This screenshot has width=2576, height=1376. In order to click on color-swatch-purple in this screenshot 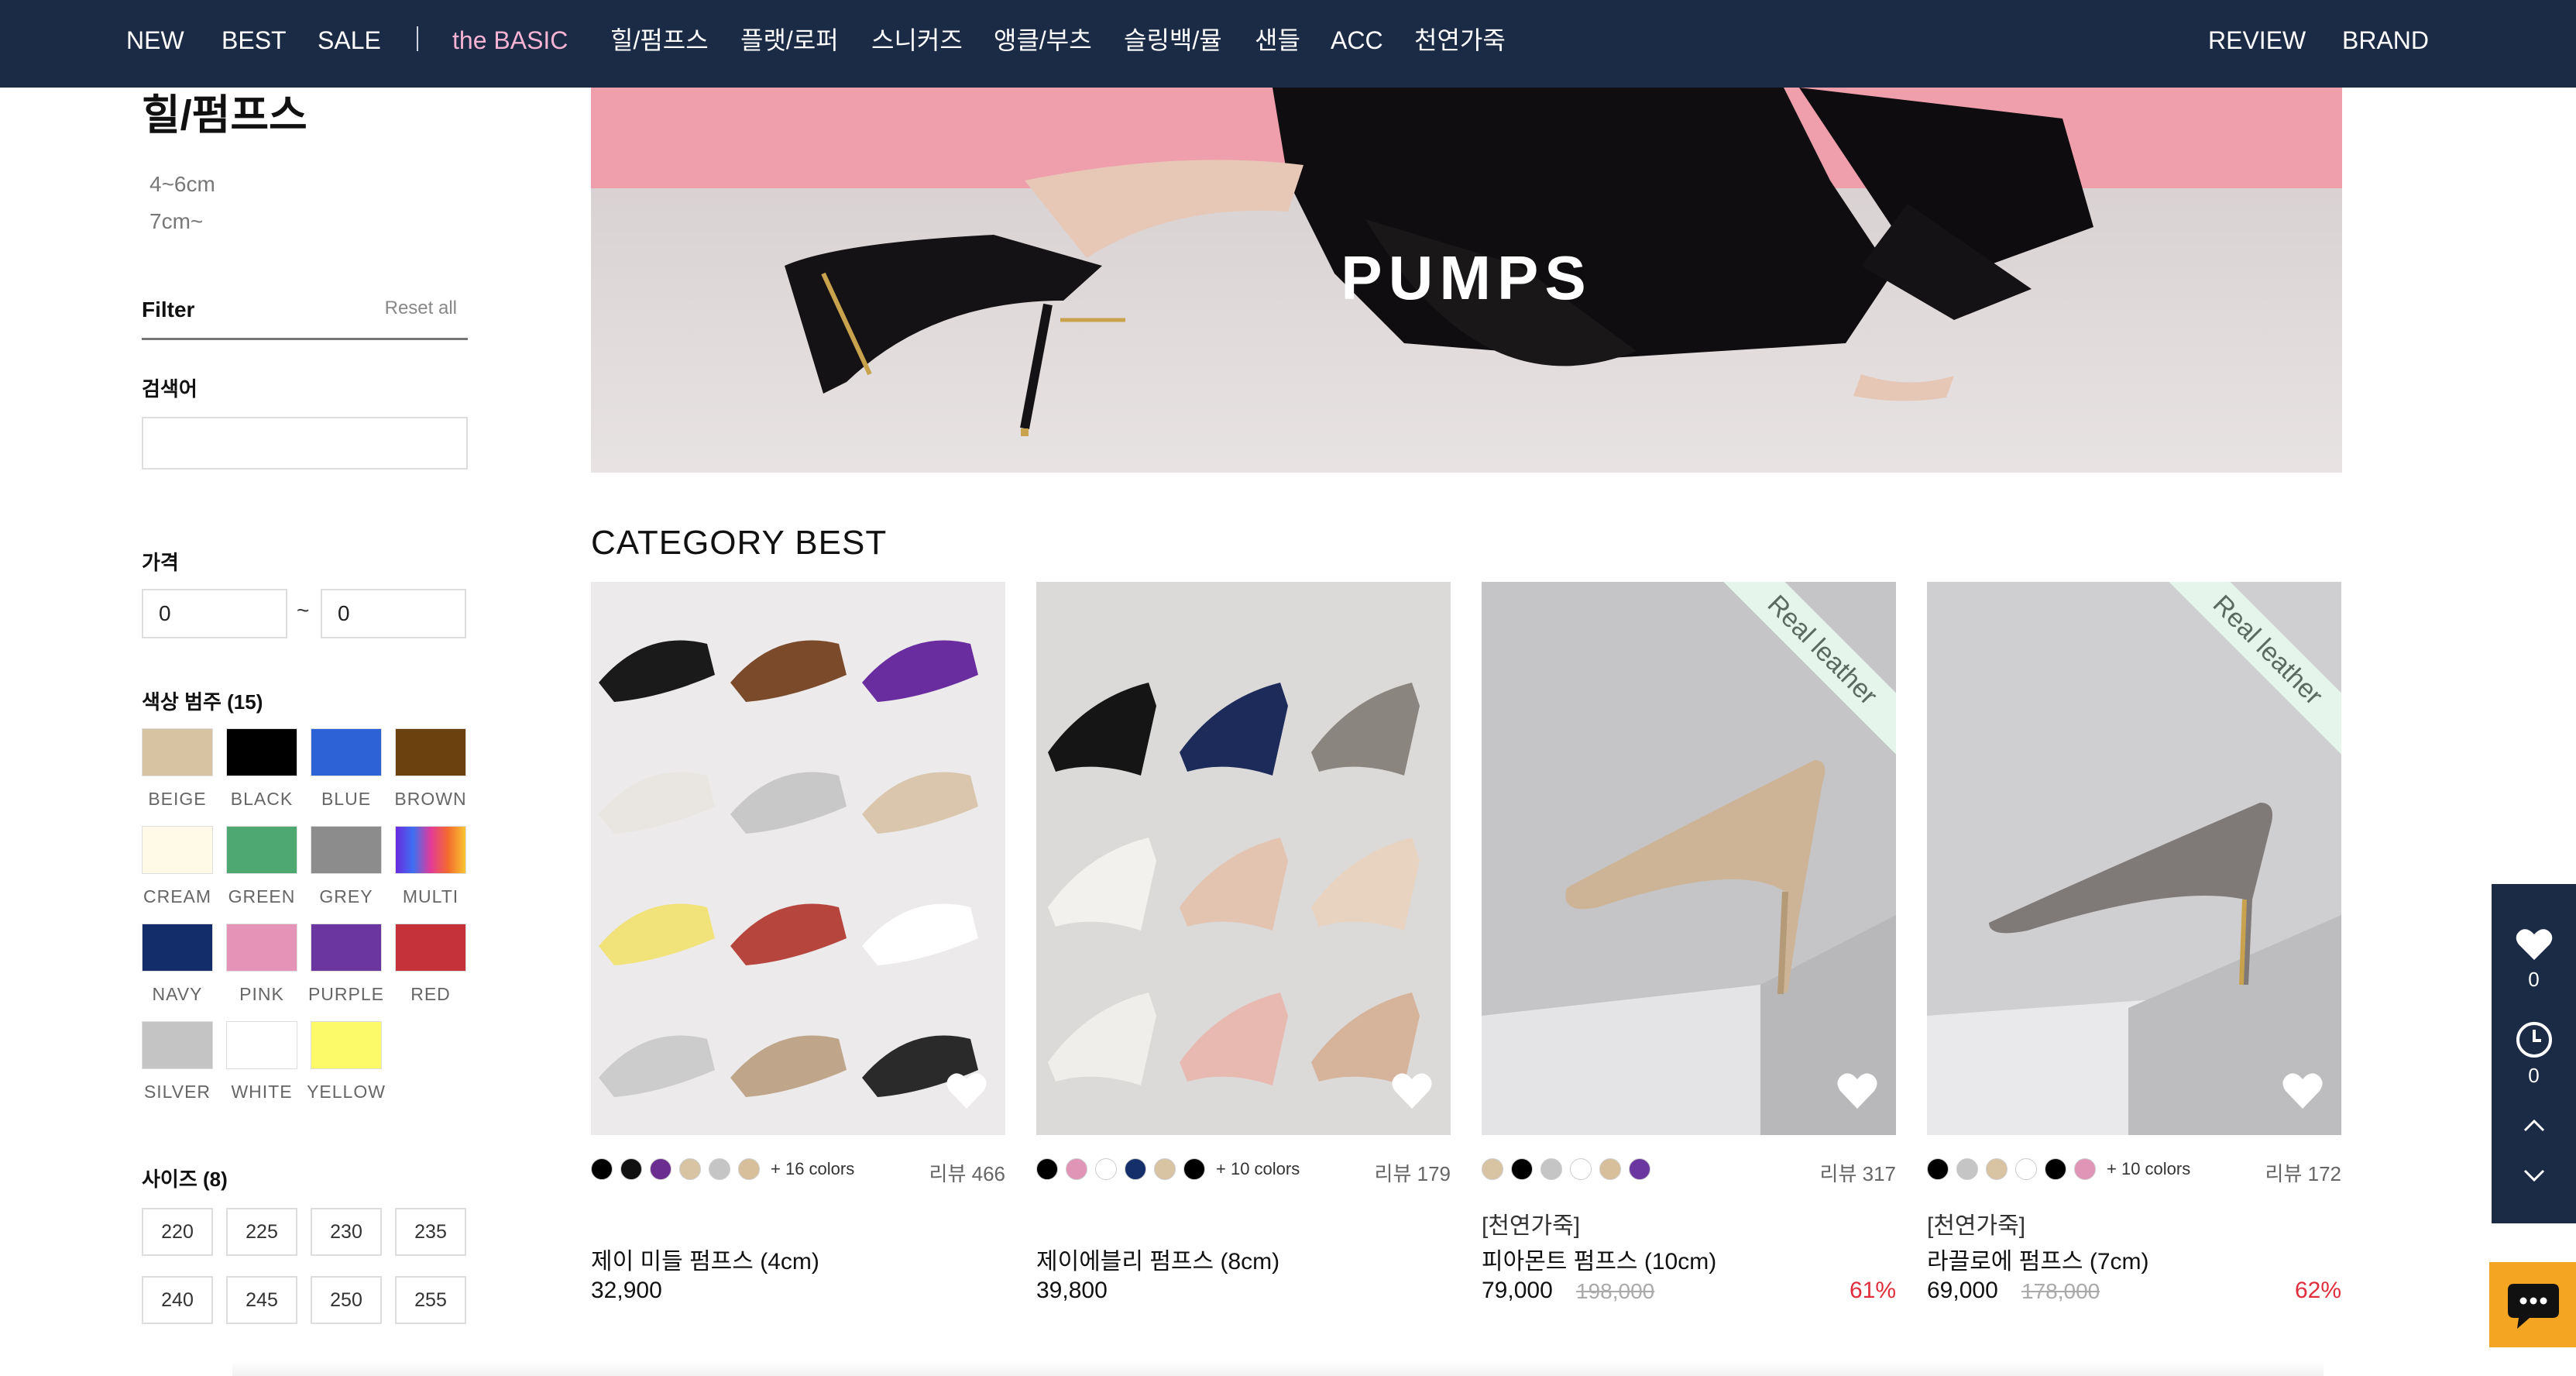, I will do `click(346, 948)`.